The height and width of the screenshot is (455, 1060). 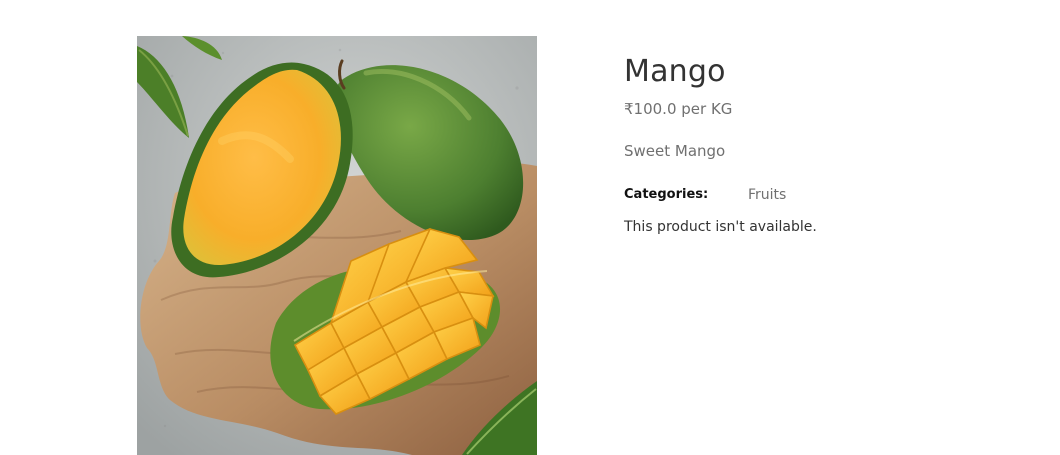 What do you see at coordinates (834, 195) in the screenshot?
I see `product-categories: Categories: Fruits` at bounding box center [834, 195].